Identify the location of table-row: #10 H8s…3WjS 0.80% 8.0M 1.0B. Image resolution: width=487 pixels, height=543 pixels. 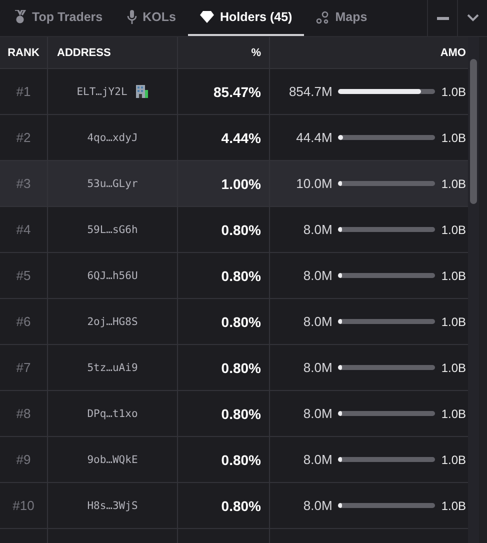
(234, 506).